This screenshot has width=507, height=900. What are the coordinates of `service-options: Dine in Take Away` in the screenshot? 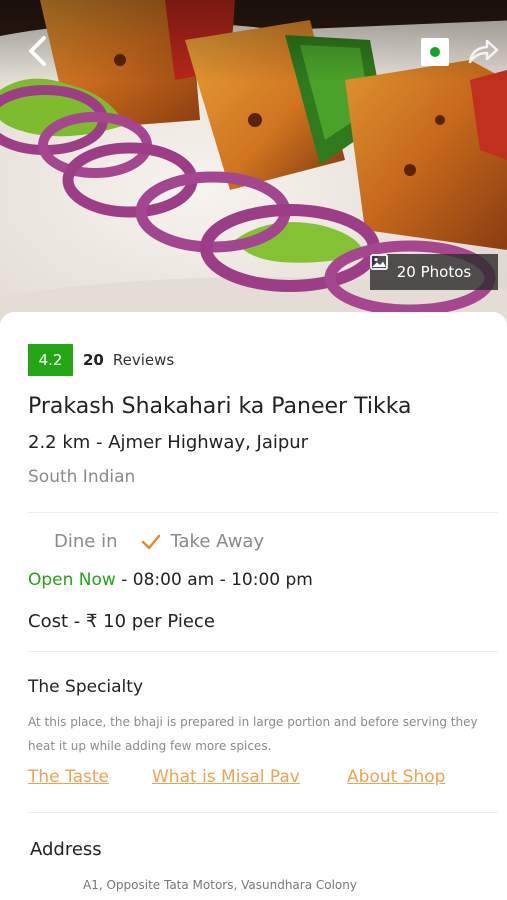 It's located at (159, 541).